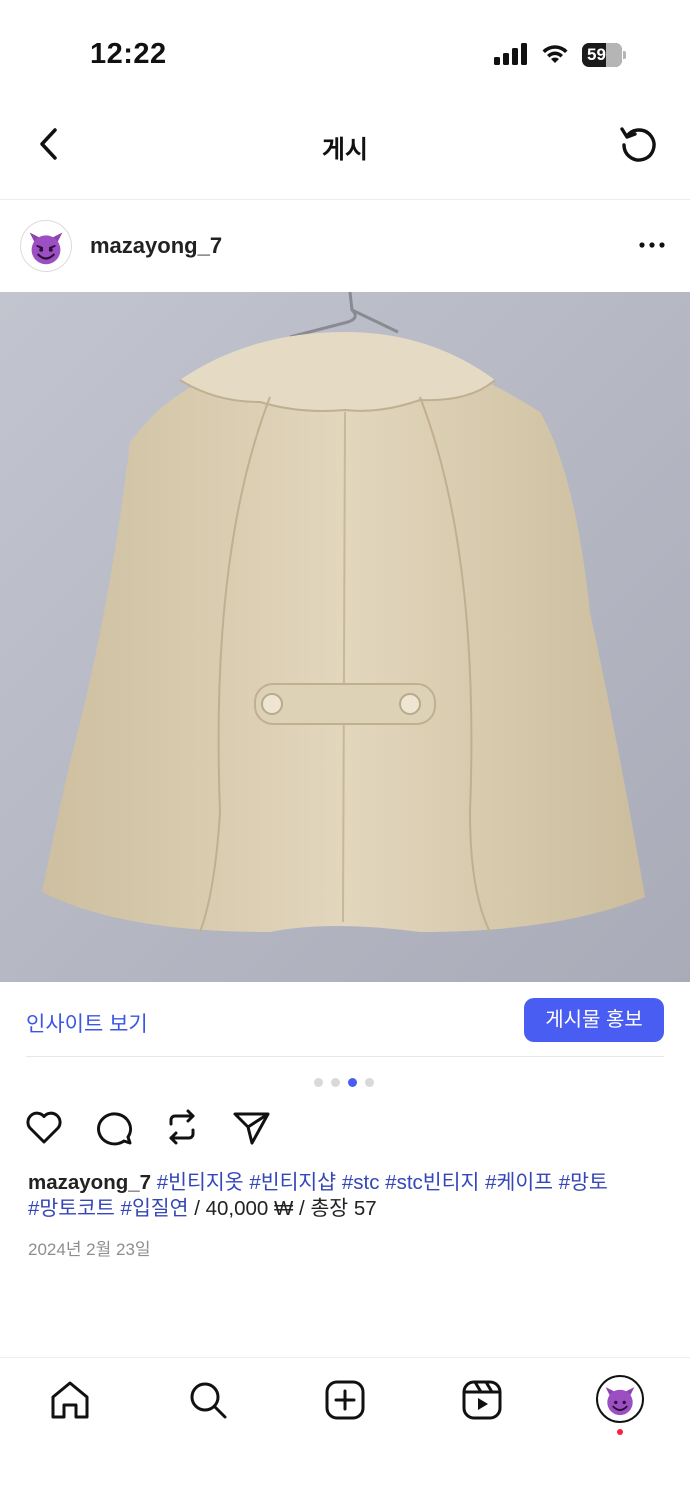  I want to click on page-title: 게시, so click(344, 150).